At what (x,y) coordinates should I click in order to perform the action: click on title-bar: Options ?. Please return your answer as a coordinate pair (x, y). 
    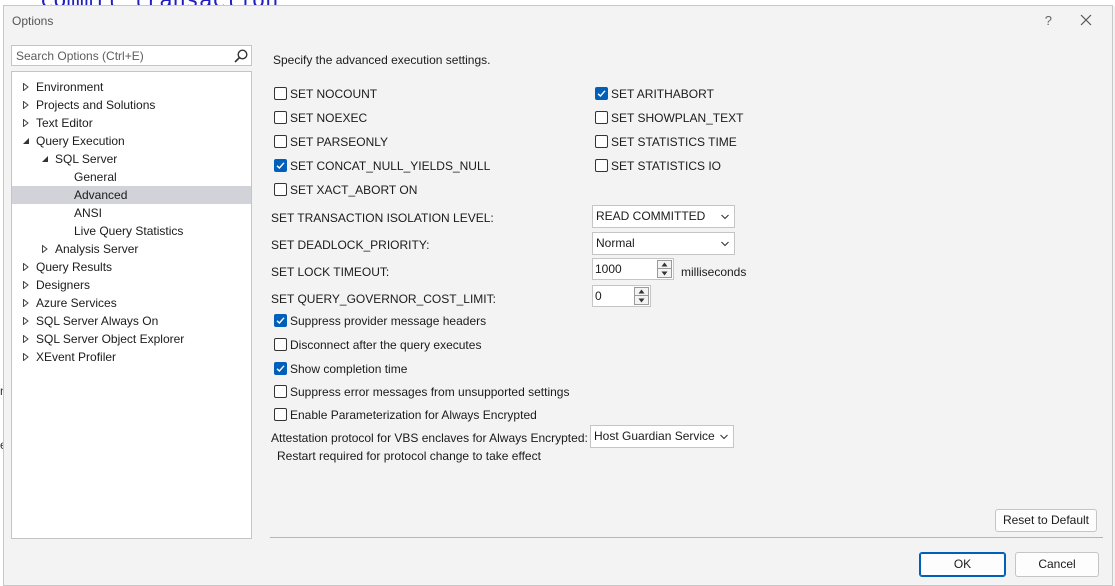
    Looking at the image, I should click on (558, 21).